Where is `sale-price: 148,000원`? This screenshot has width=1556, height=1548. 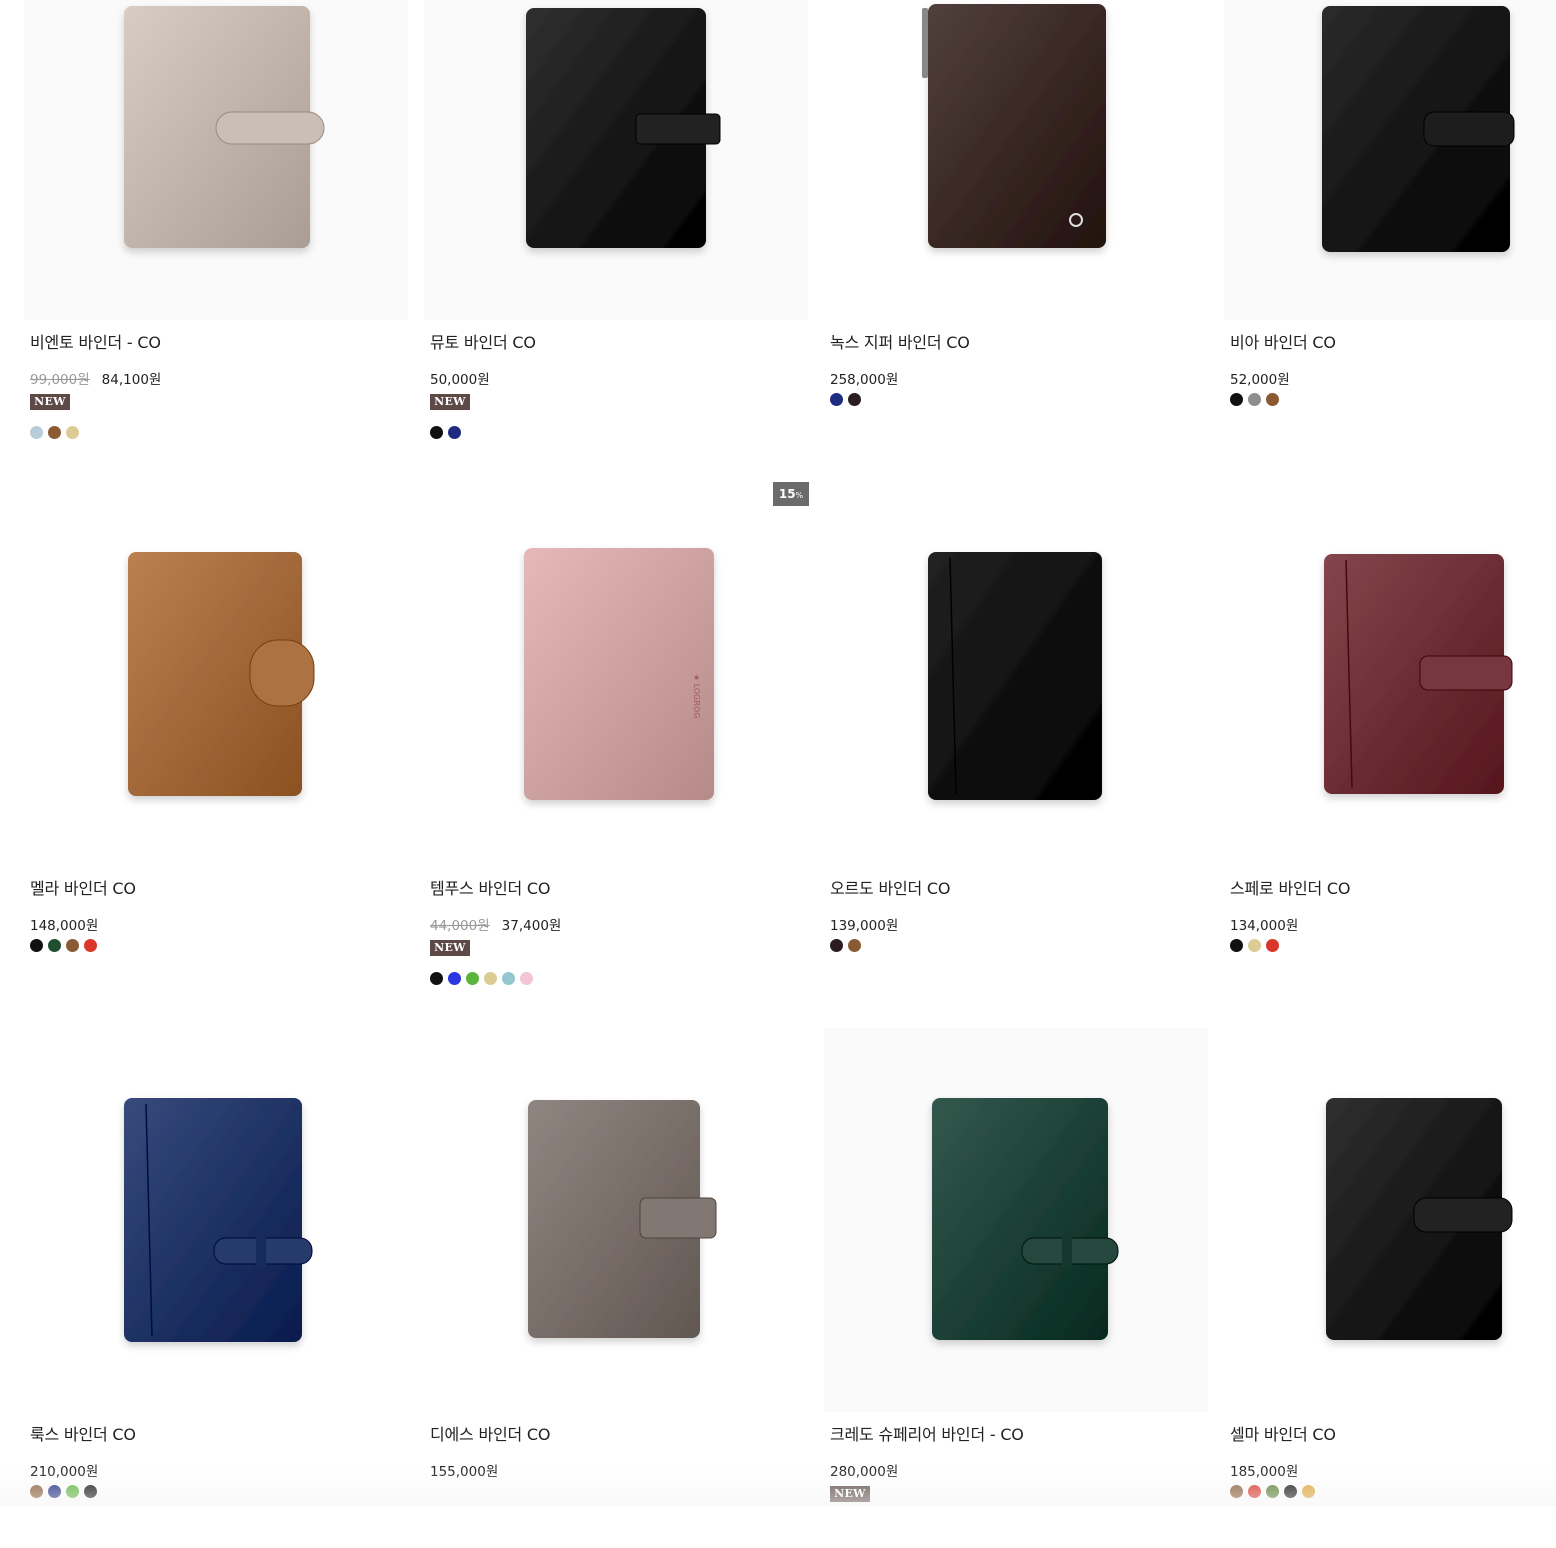
sale-price: 148,000원 is located at coordinates (64, 926).